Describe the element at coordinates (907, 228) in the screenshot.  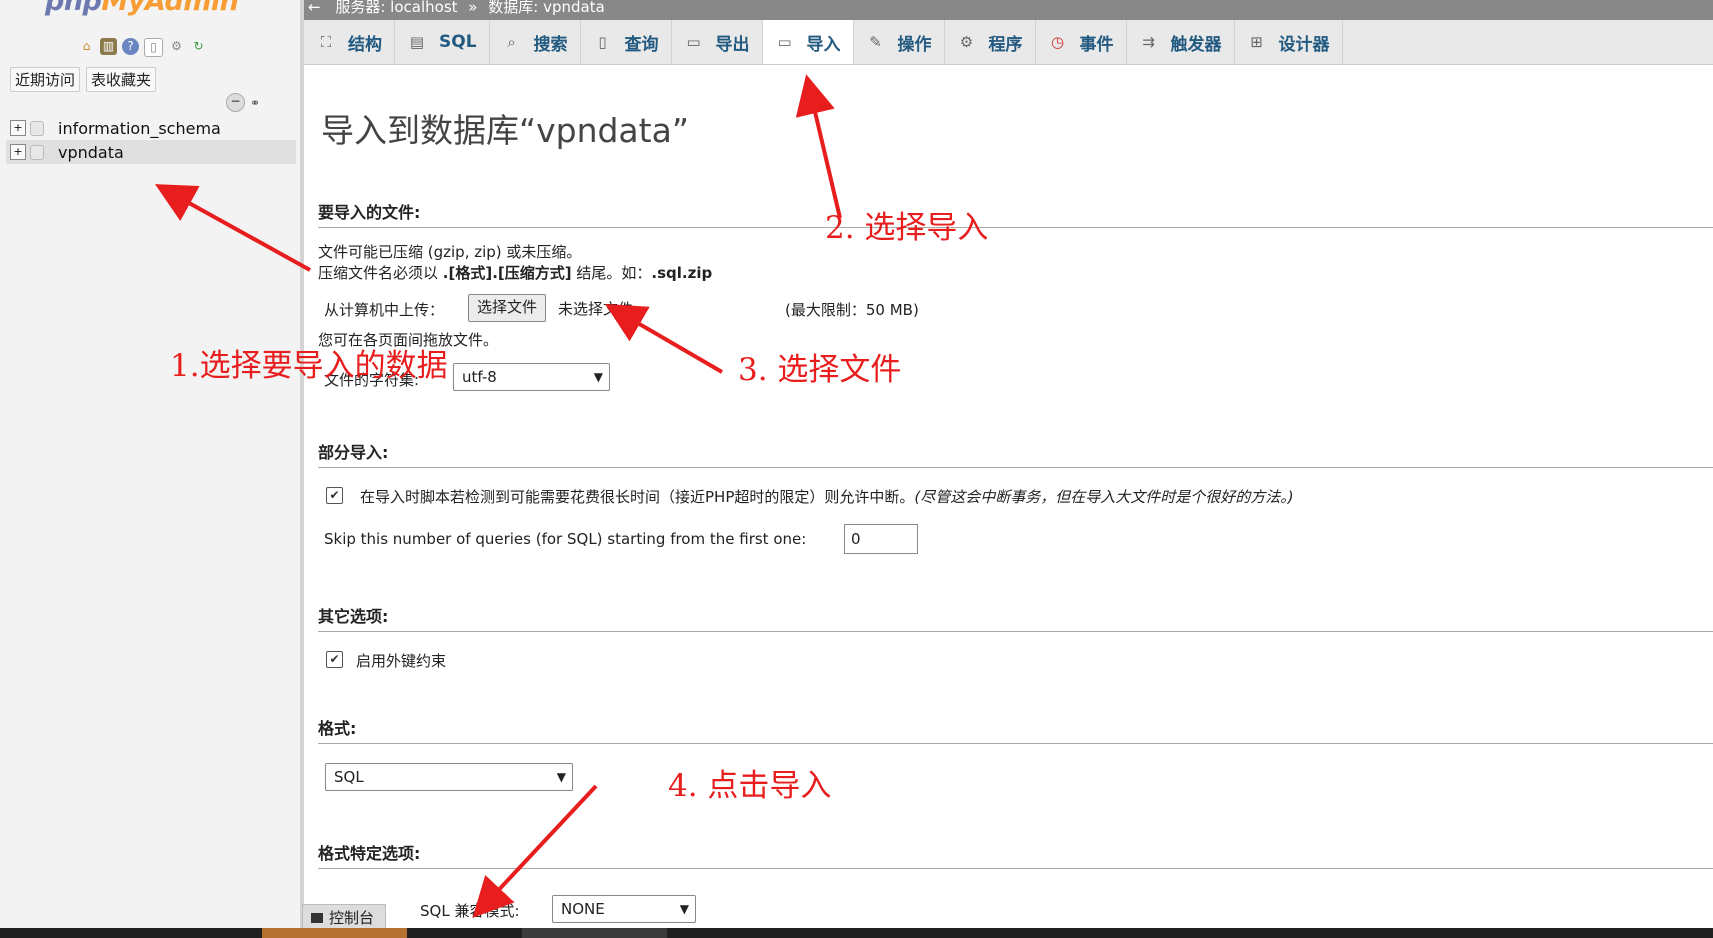
I see `annotation-step-2: 2. 选择导入` at that location.